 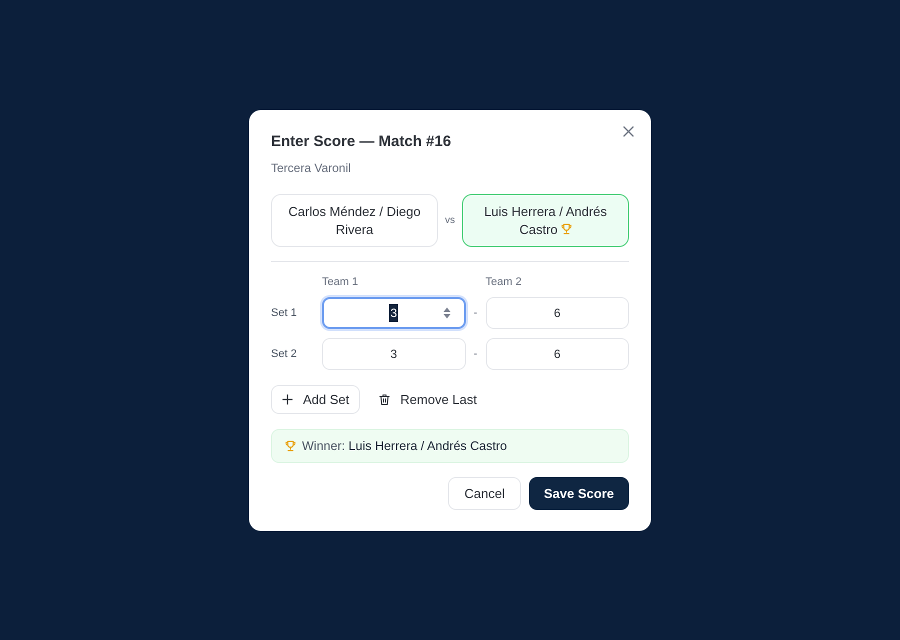 What do you see at coordinates (361, 142) in the screenshot?
I see `dialog-title: Enter Score — Match #16` at bounding box center [361, 142].